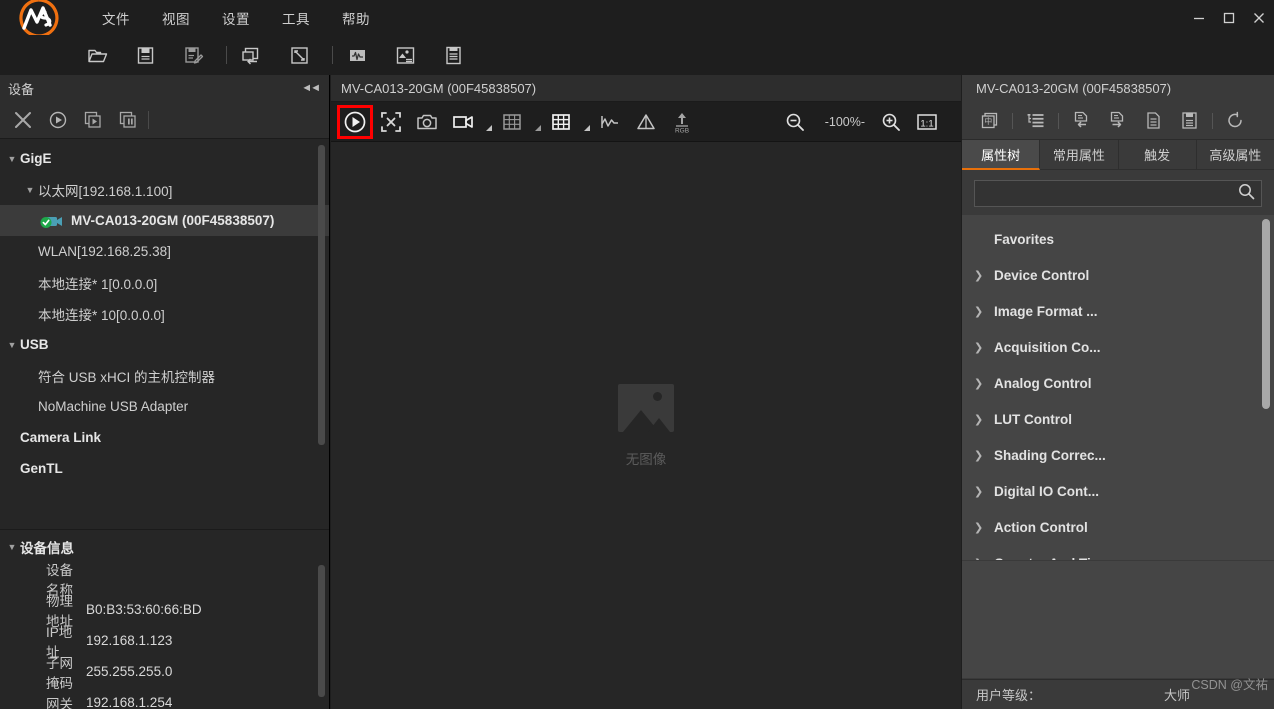 The height and width of the screenshot is (709, 1274). What do you see at coordinates (427, 122) in the screenshot?
I see `snapshot-button` at bounding box center [427, 122].